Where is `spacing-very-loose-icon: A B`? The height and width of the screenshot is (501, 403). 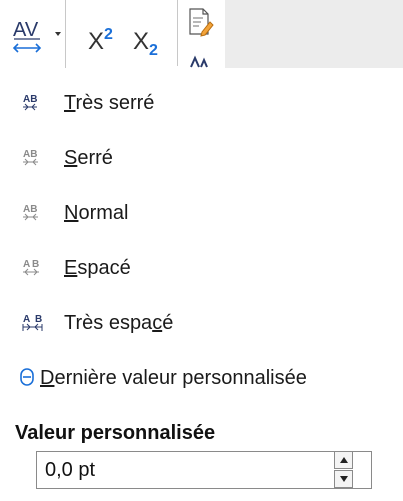 spacing-very-loose-icon: A B is located at coordinates (32, 322).